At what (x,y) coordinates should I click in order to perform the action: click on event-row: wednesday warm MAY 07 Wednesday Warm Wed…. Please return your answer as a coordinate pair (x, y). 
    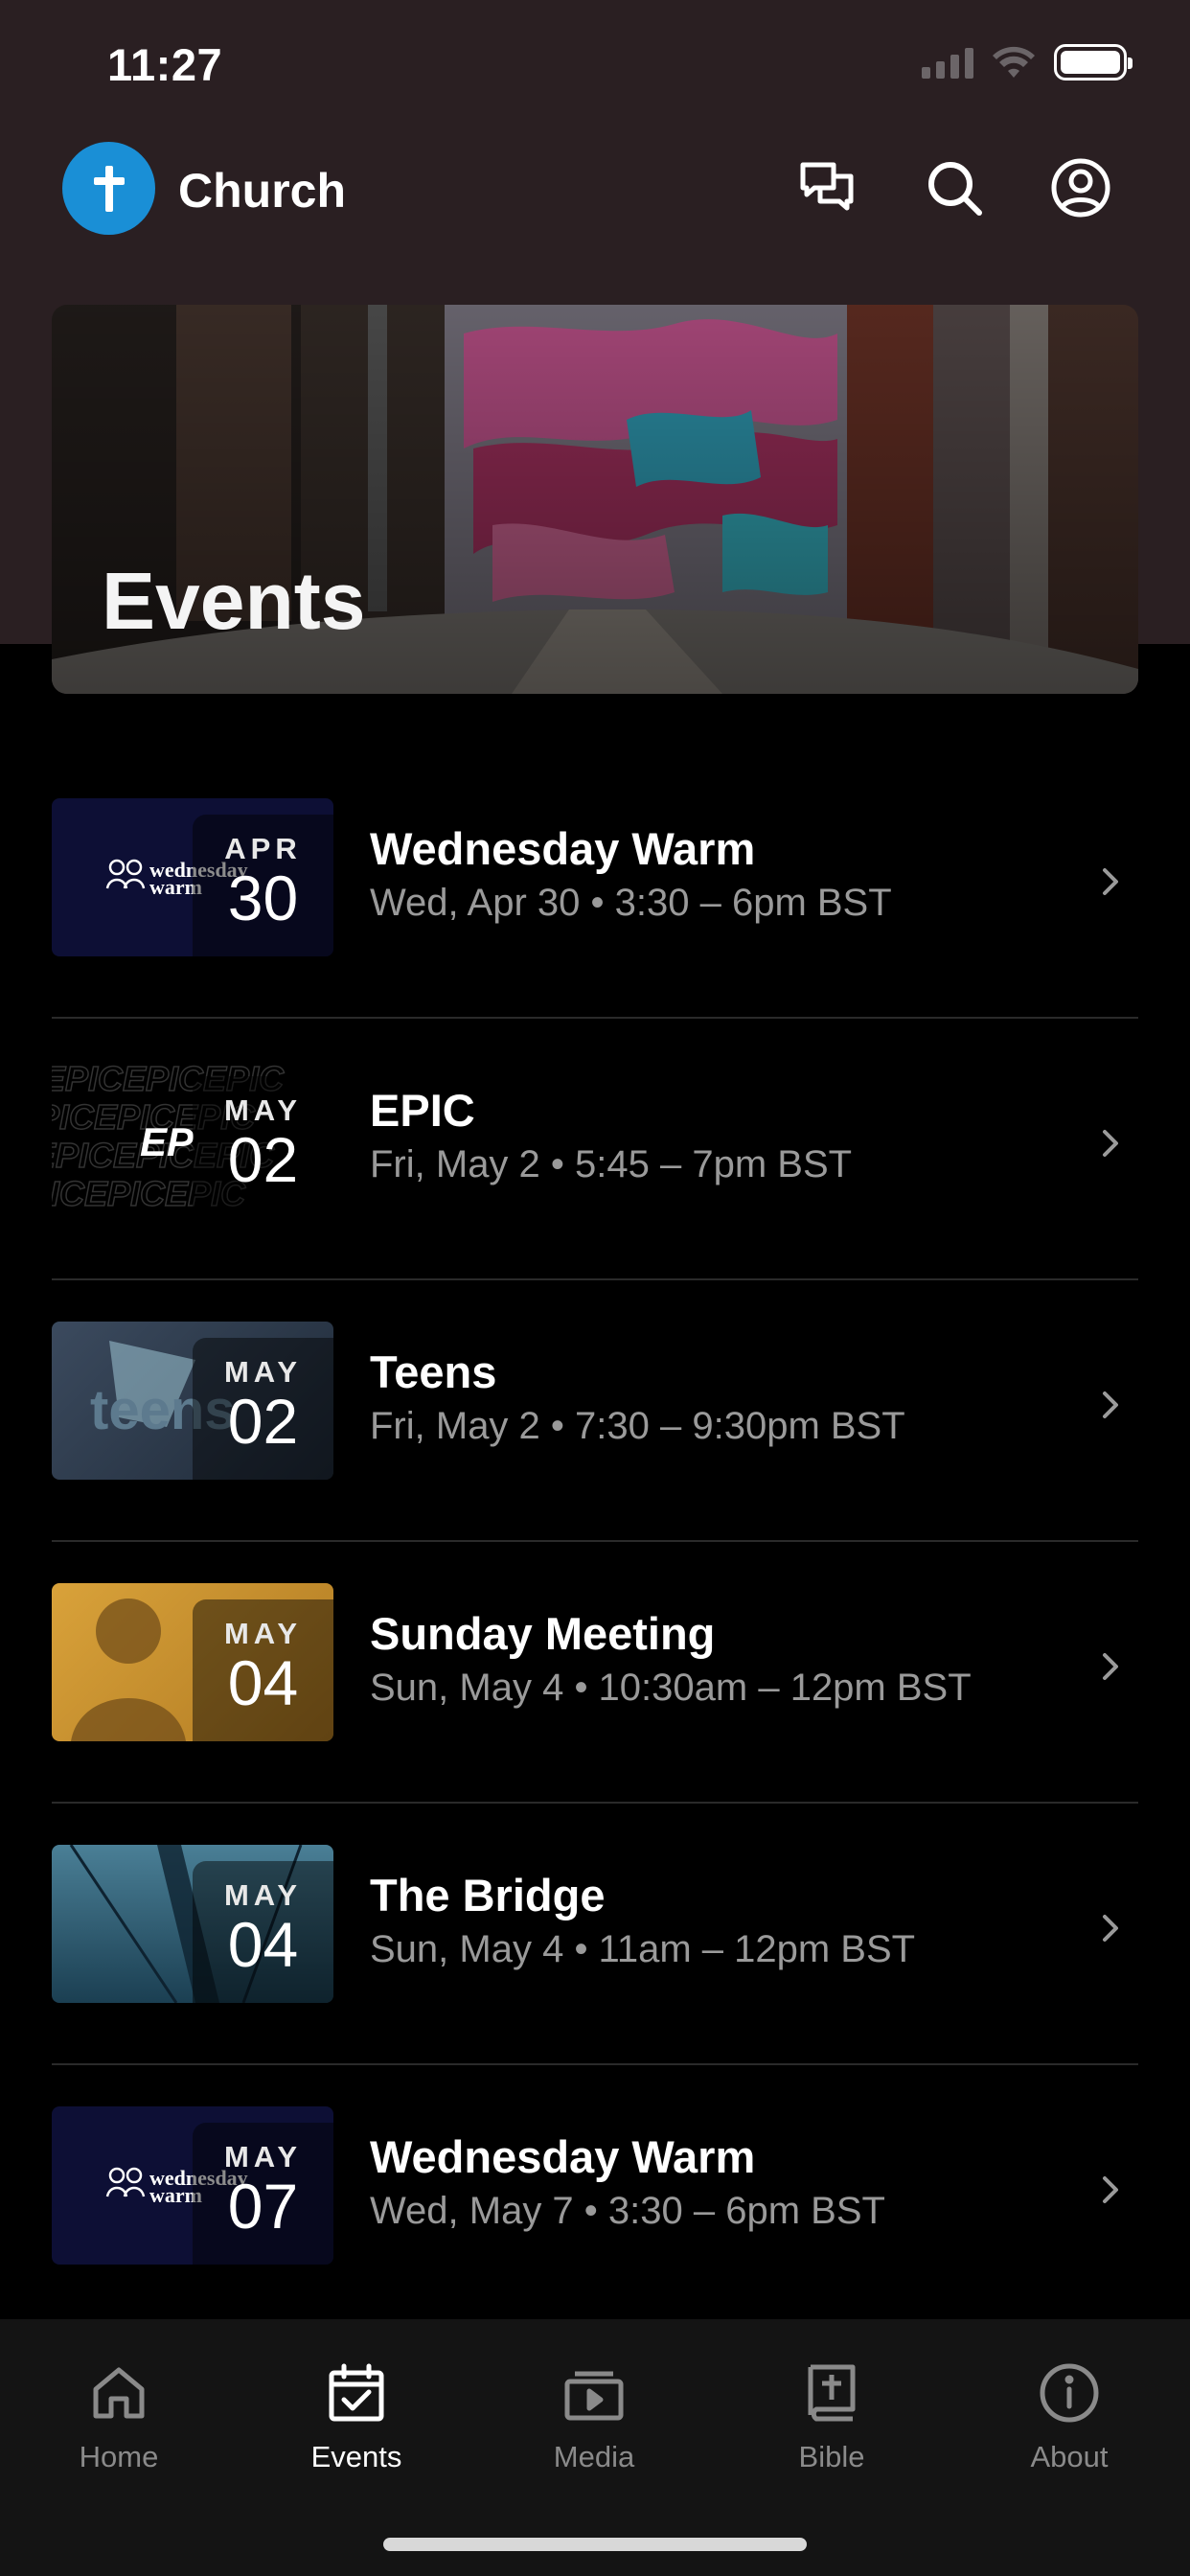
    Looking at the image, I should click on (595, 2196).